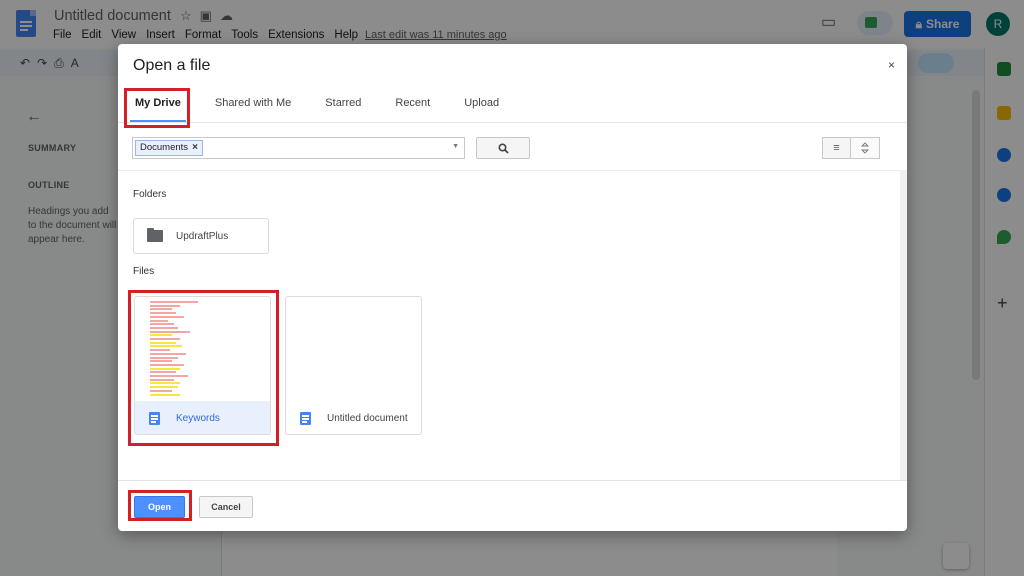 Image resolution: width=1024 pixels, height=576 pixels. Describe the element at coordinates (158, 104) in the screenshot. I see `tab-my-drive: My Drive` at that location.